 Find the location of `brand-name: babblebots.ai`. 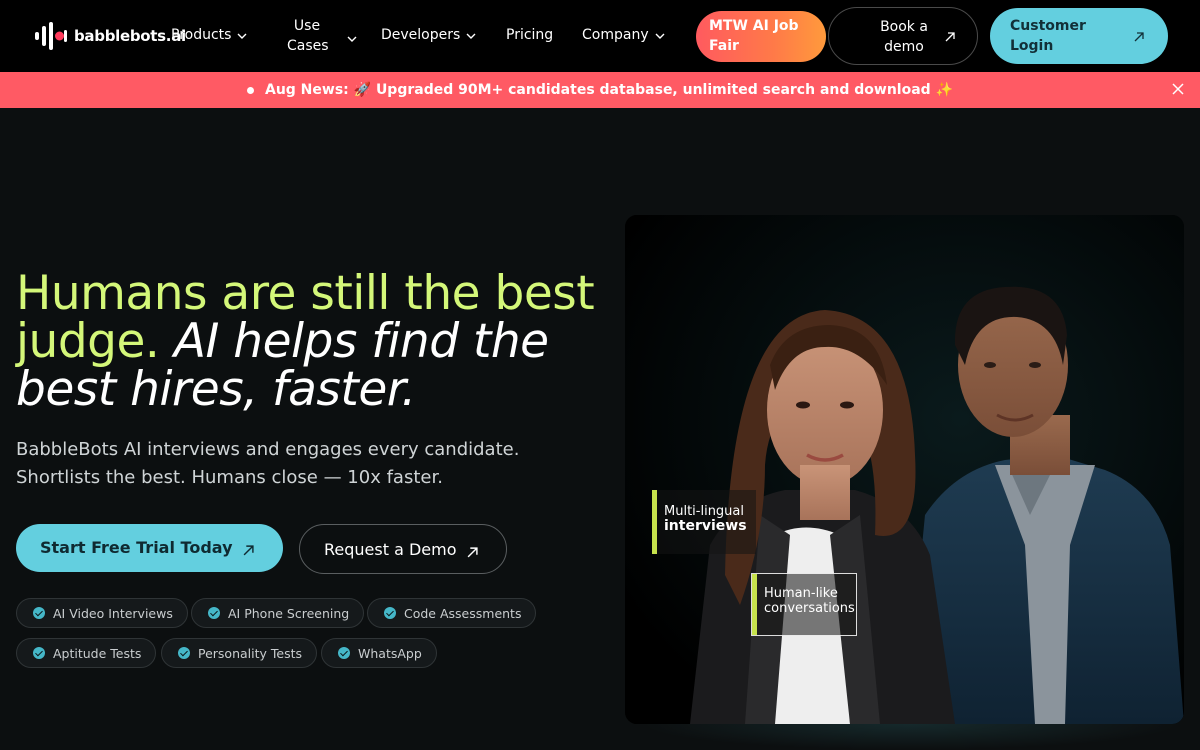

brand-name: babblebots.ai is located at coordinates (130, 36).